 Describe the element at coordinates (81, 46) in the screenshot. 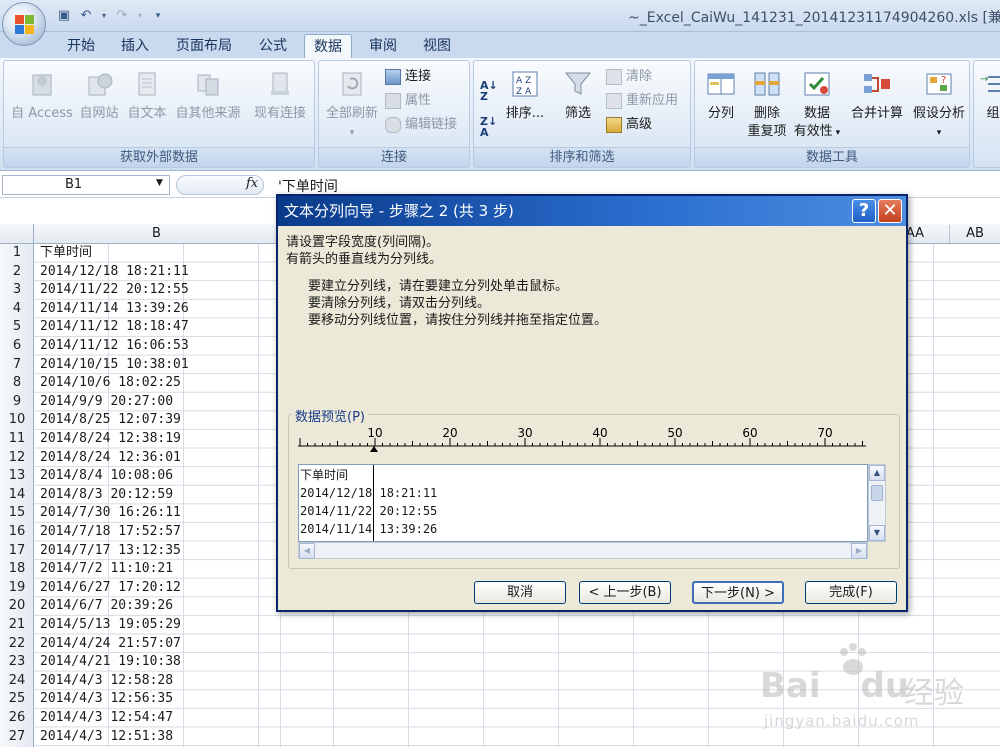

I see `tab-home: 开始` at that location.